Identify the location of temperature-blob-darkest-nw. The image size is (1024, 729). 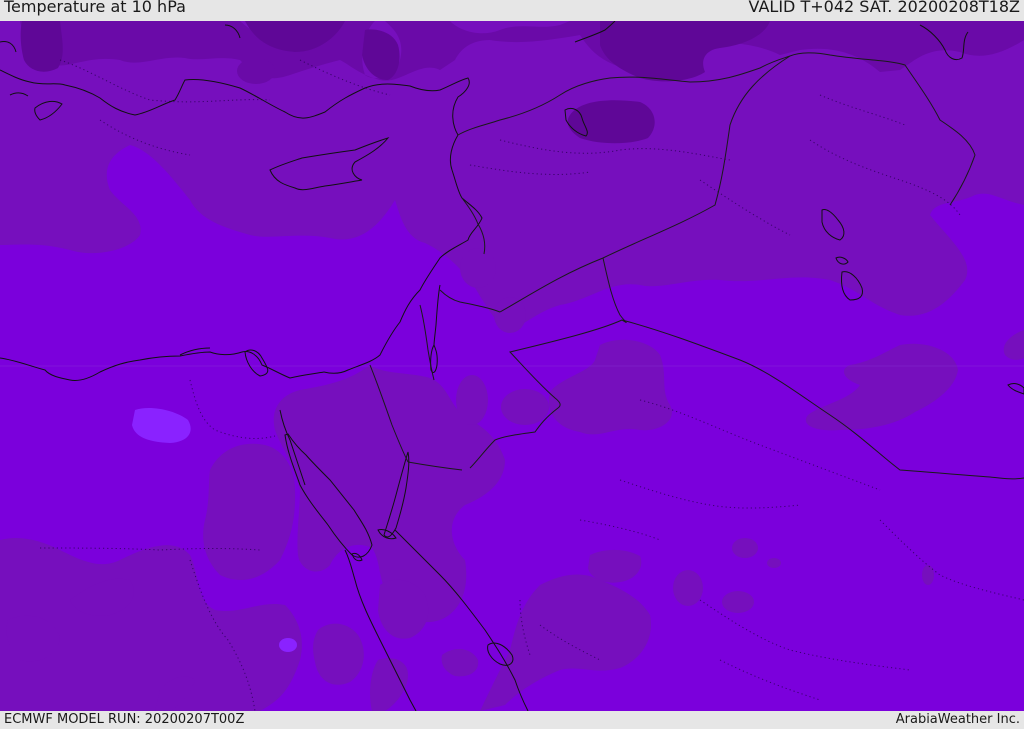
(41, 46).